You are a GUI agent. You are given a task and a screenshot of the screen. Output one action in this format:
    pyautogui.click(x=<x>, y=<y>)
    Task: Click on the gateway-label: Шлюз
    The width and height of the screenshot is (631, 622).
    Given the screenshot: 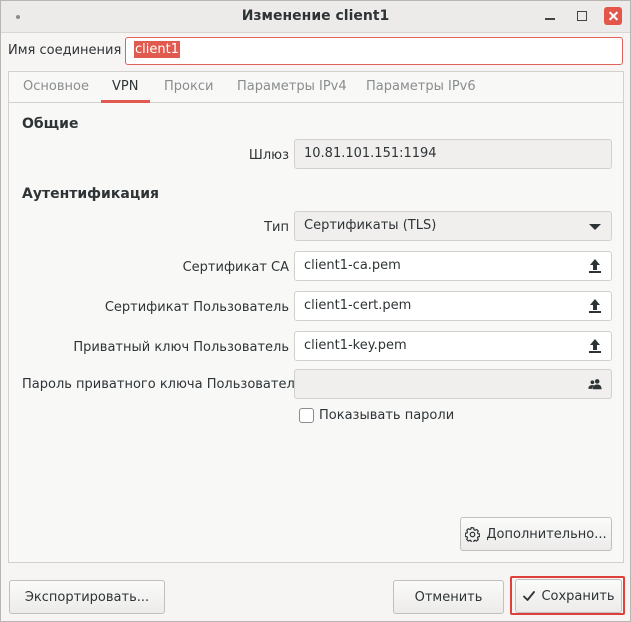 What is the action you would take?
    pyautogui.click(x=268, y=155)
    